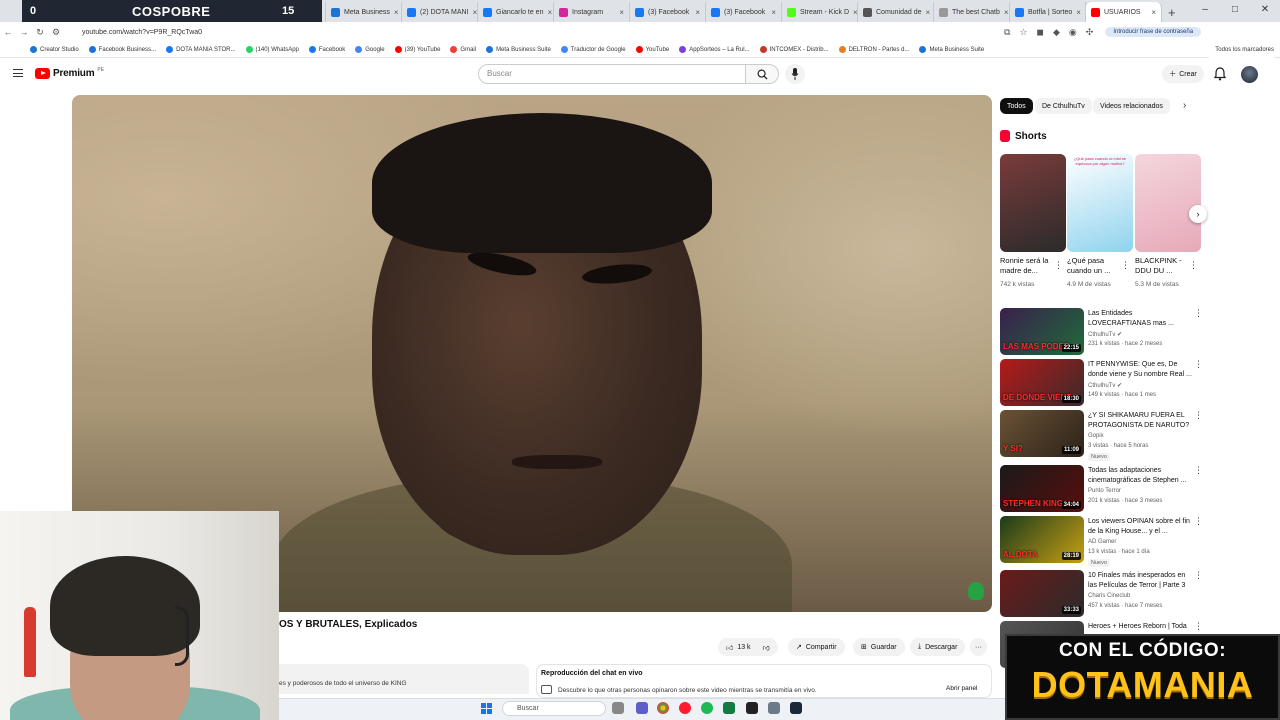 This screenshot has width=1280, height=720. Describe the element at coordinates (1048, 12) in the screenshot. I see `browser-tab: Botfla | Sorteo ×` at that location.